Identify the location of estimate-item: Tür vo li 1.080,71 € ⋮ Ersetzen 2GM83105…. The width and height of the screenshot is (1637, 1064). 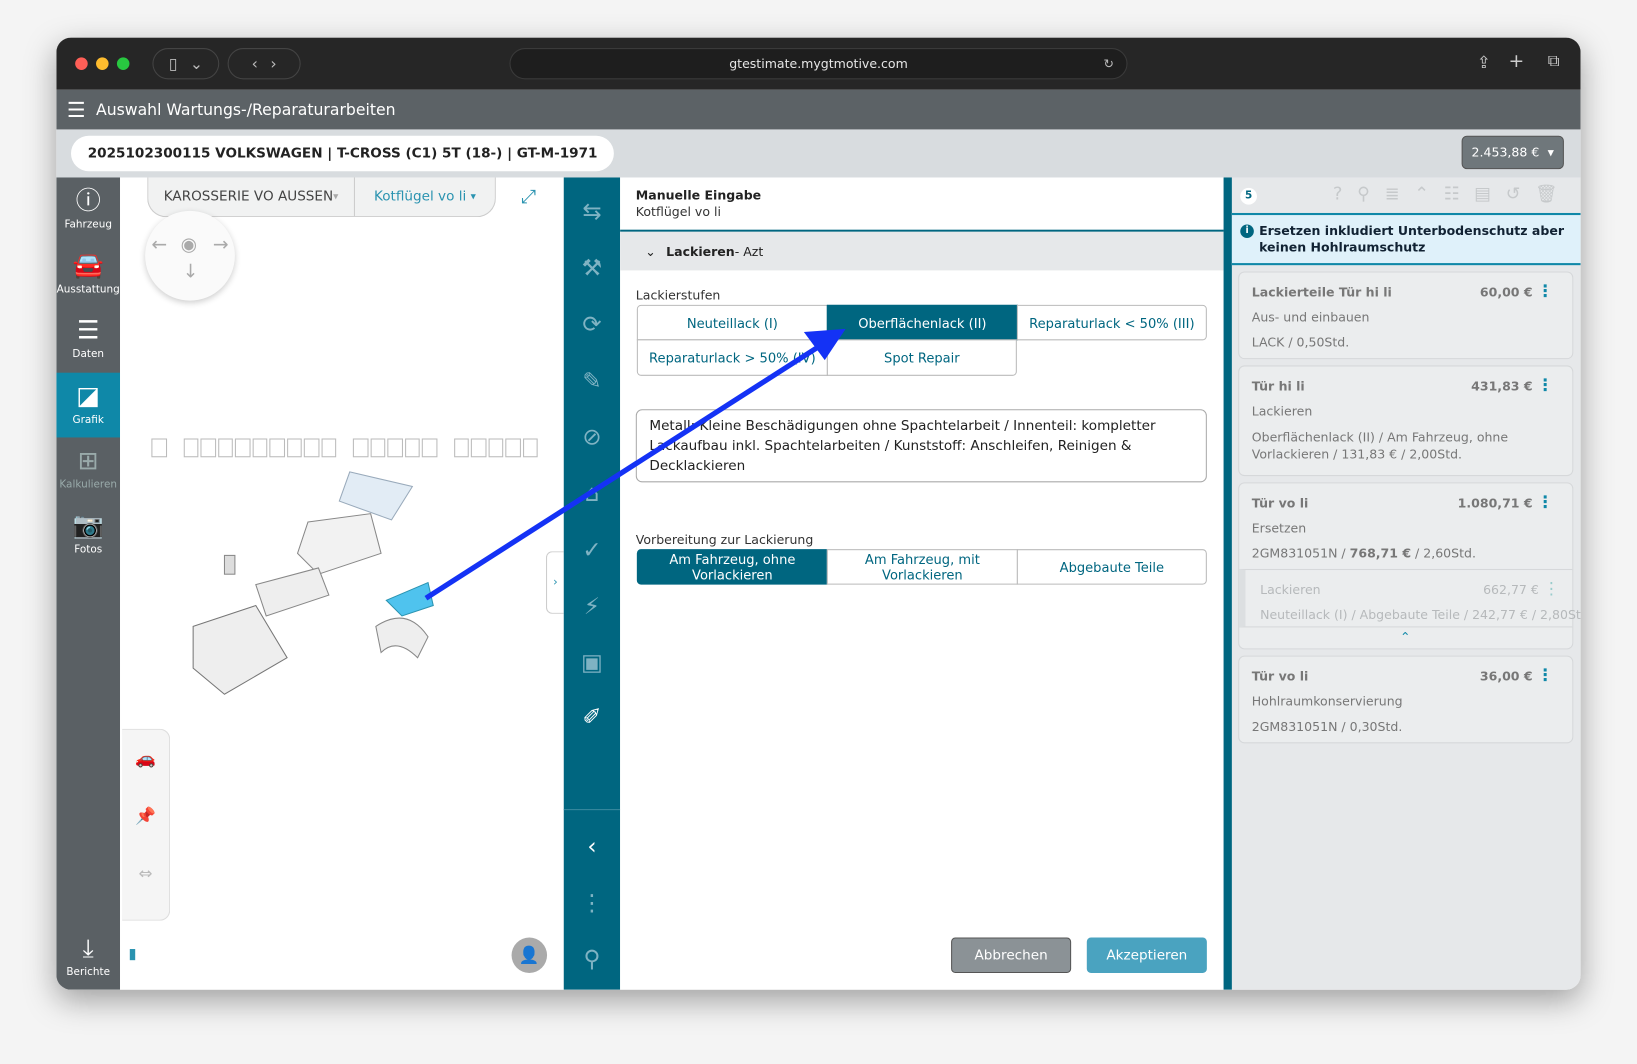
(1409, 566).